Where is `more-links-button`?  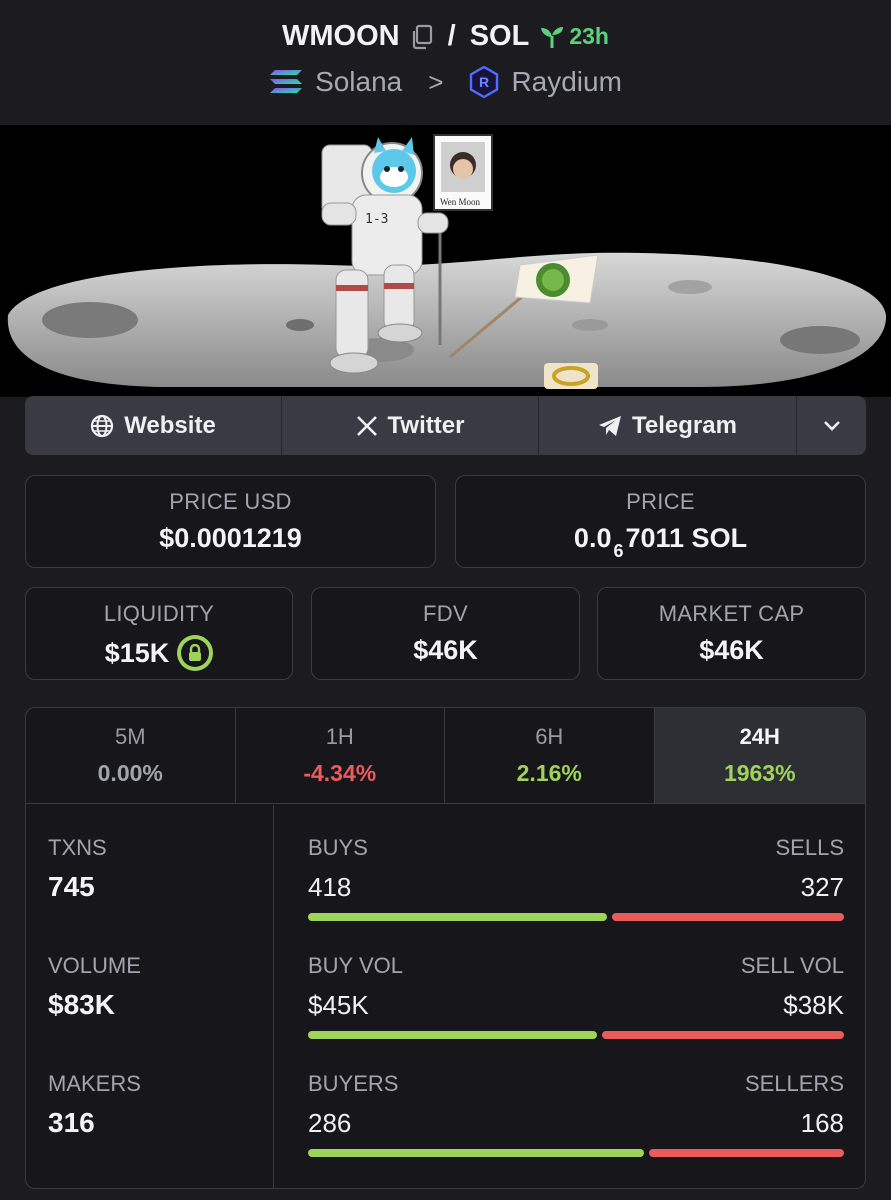
more-links-button is located at coordinates (831, 425).